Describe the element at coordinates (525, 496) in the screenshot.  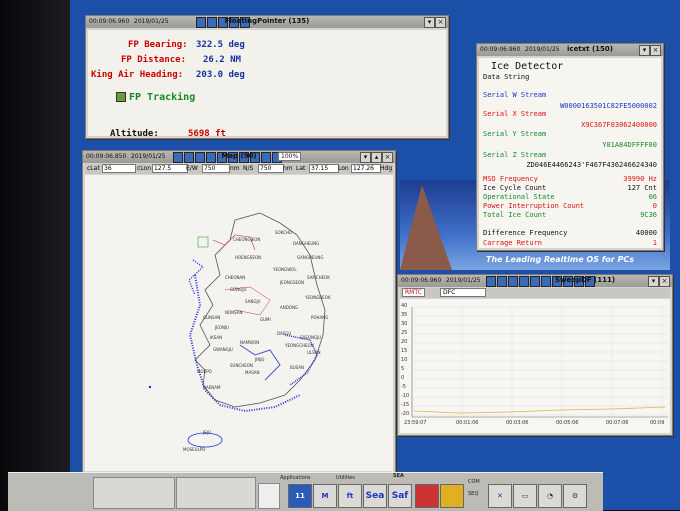
I see `monitor-icon: ▭` at that location.